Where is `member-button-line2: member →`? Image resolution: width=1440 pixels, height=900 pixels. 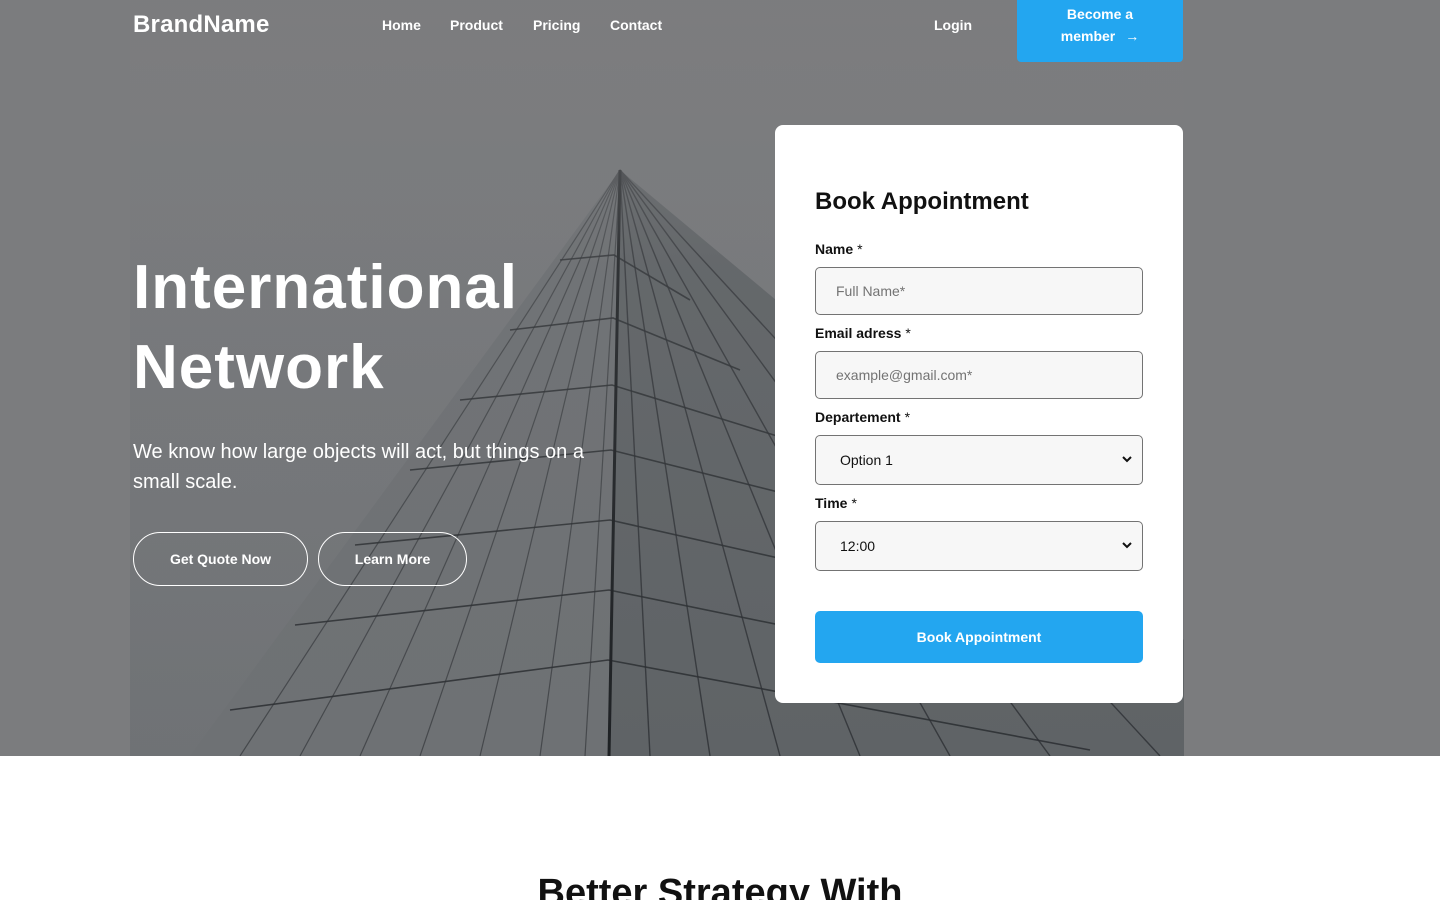 member-button-line2: member → is located at coordinates (1100, 36).